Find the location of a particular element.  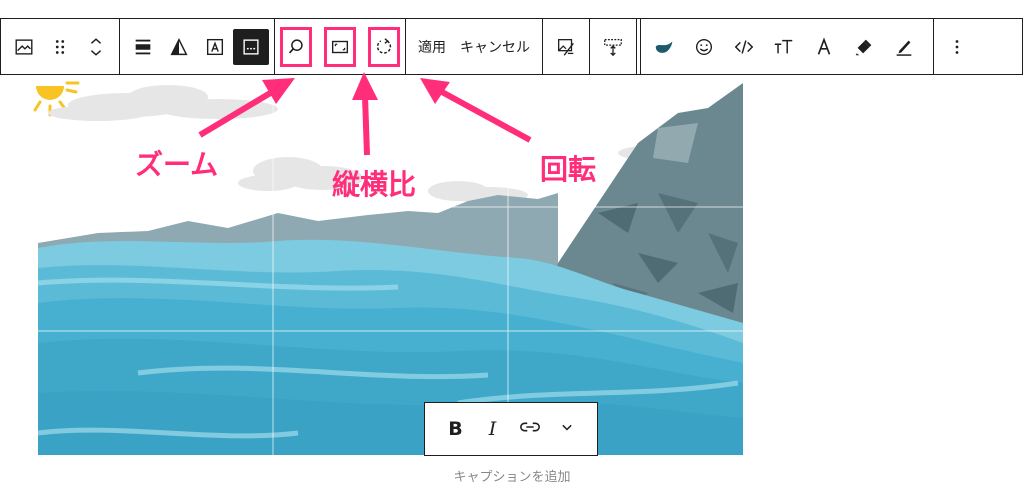

chevron-down-icon is located at coordinates (566, 427).